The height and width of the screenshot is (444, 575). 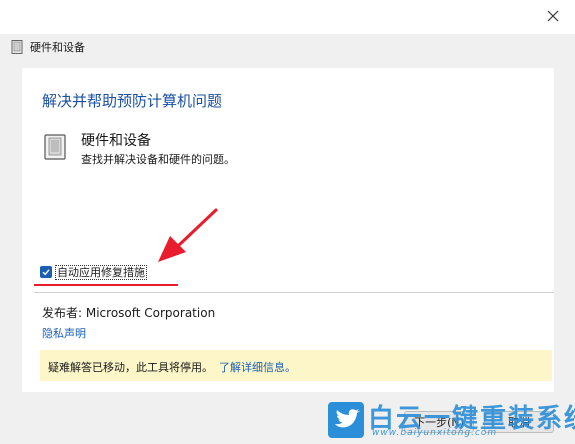 What do you see at coordinates (519, 422) in the screenshot?
I see `cancel-button: 取消` at bounding box center [519, 422].